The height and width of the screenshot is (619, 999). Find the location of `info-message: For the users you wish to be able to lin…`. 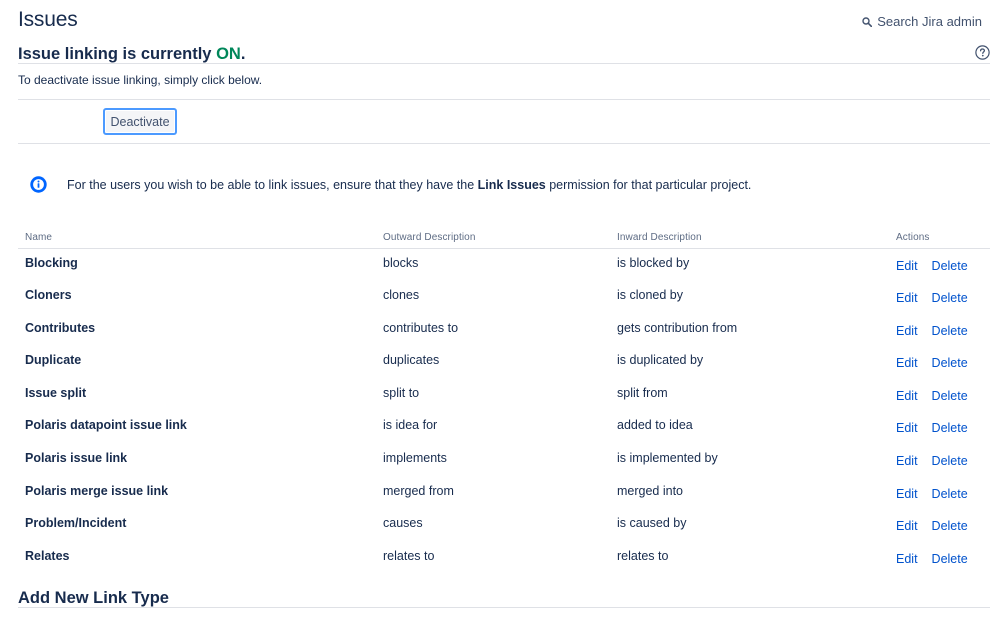

info-message: For the users you wish to be able to lin… is located at coordinates (390, 184).